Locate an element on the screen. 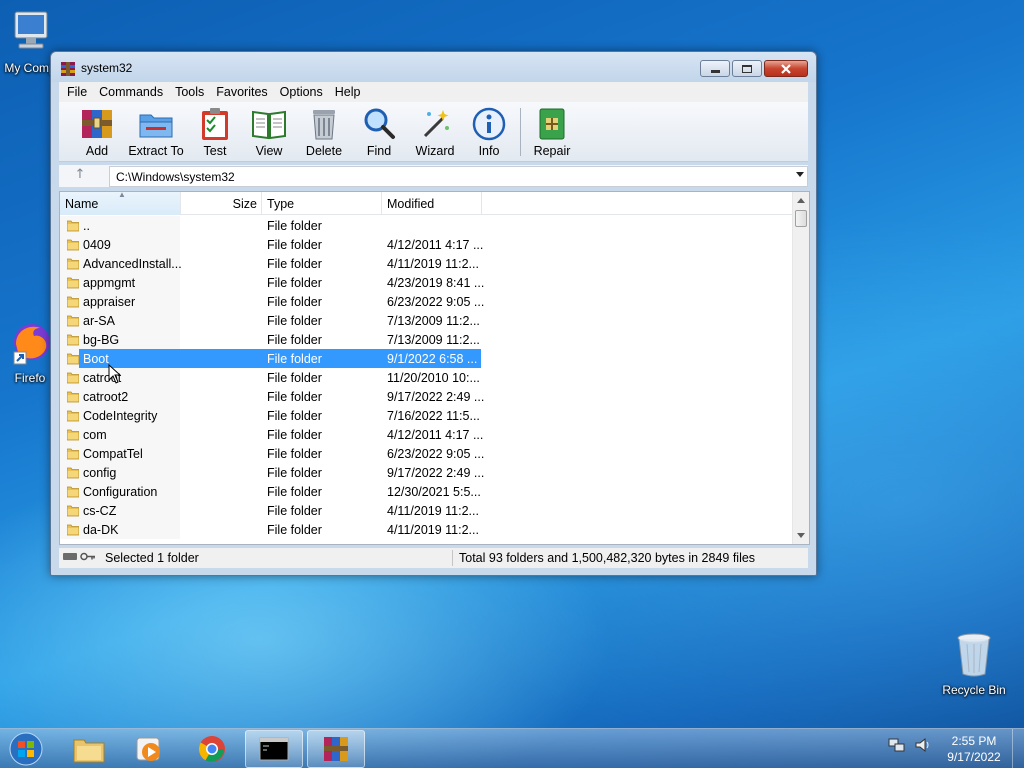  taskbar-cmd is located at coordinates (274, 749).